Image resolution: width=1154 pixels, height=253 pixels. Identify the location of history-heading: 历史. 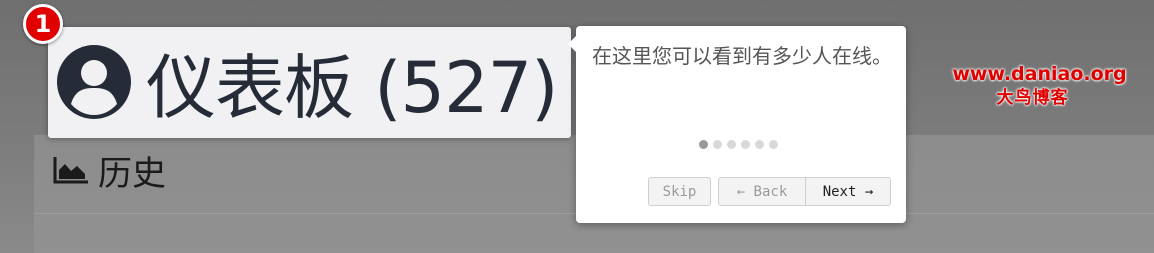
(109, 171).